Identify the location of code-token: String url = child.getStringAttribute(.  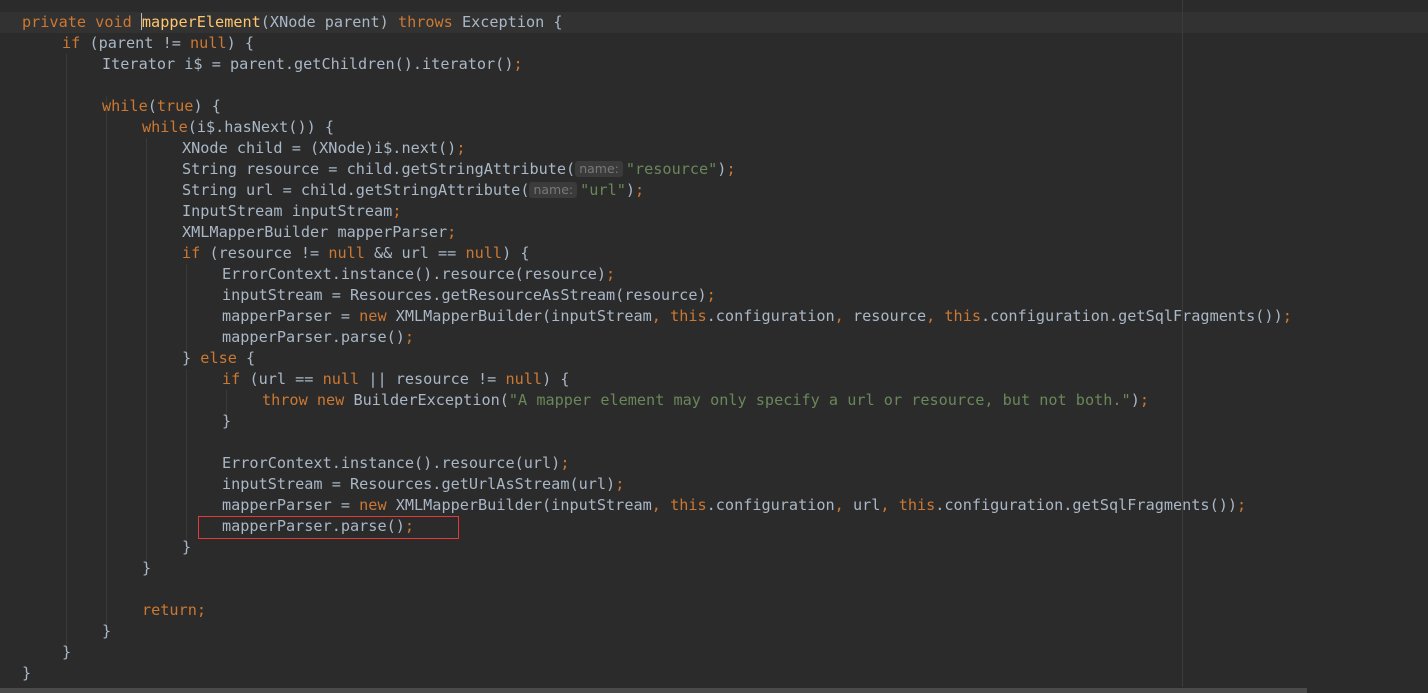
(356, 190).